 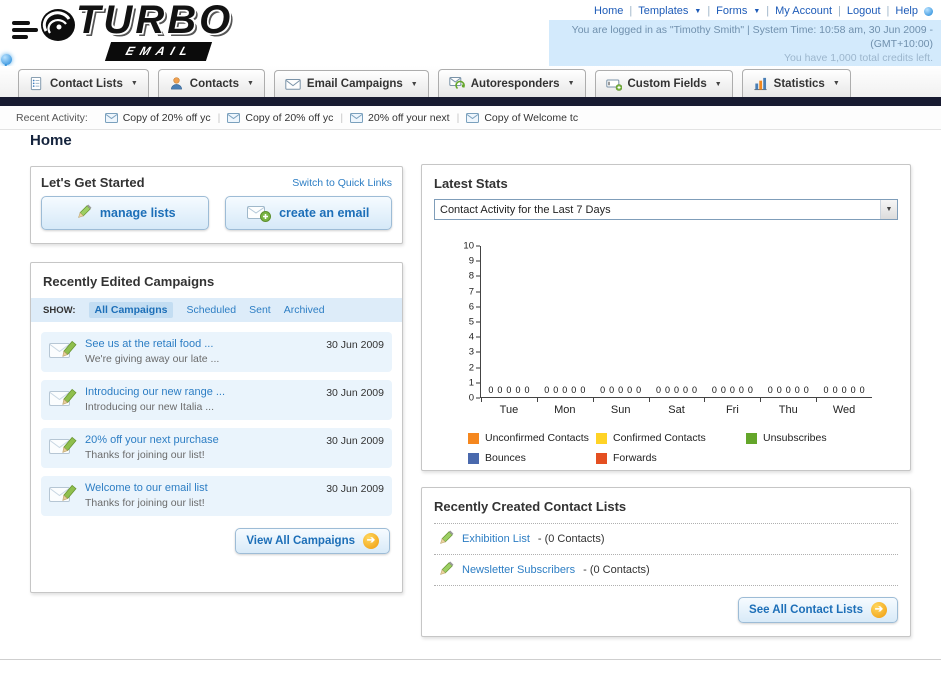 I want to click on custom-fields-icon, so click(x=613, y=85).